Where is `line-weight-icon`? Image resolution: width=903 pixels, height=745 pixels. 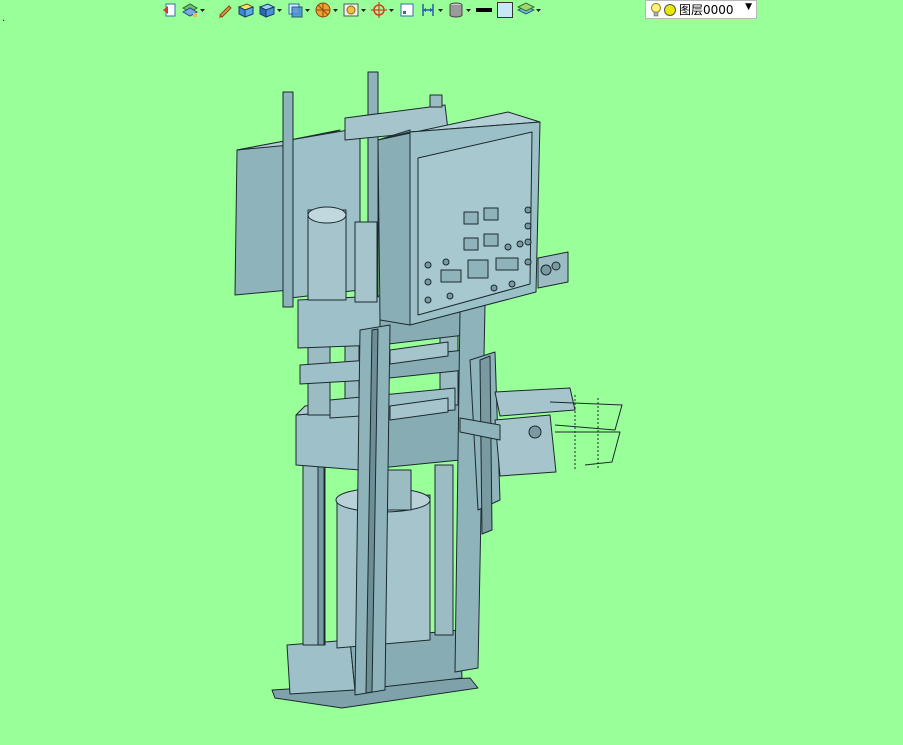 line-weight-icon is located at coordinates (484, 10).